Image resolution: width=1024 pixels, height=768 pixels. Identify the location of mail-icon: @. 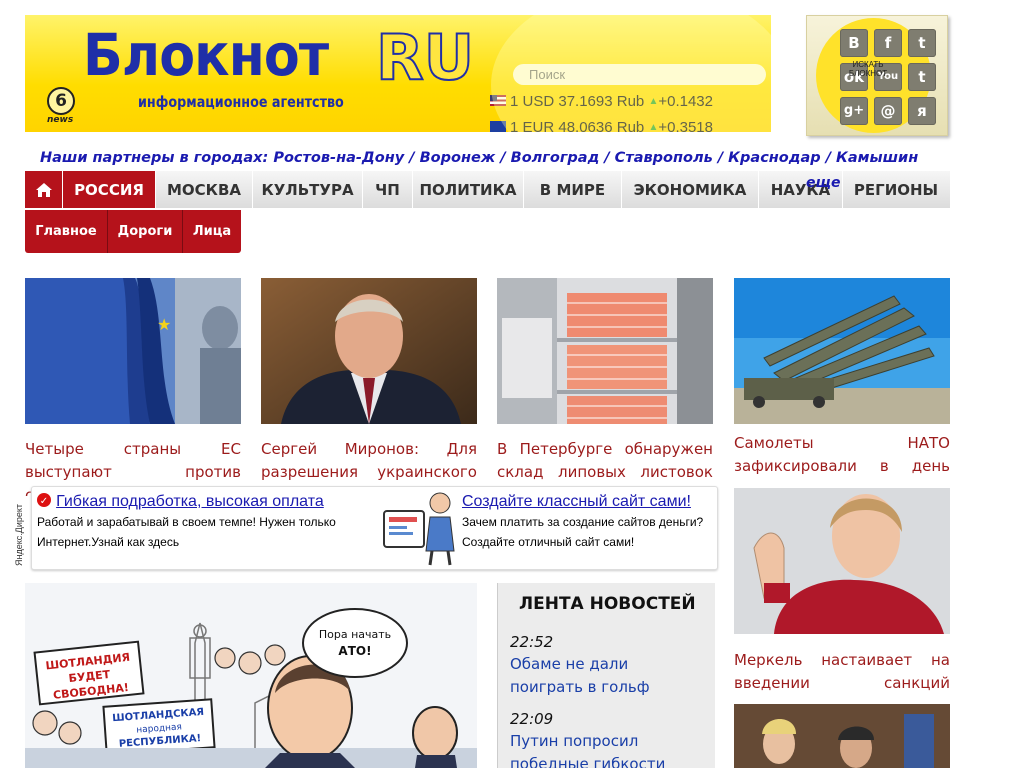
(888, 111).